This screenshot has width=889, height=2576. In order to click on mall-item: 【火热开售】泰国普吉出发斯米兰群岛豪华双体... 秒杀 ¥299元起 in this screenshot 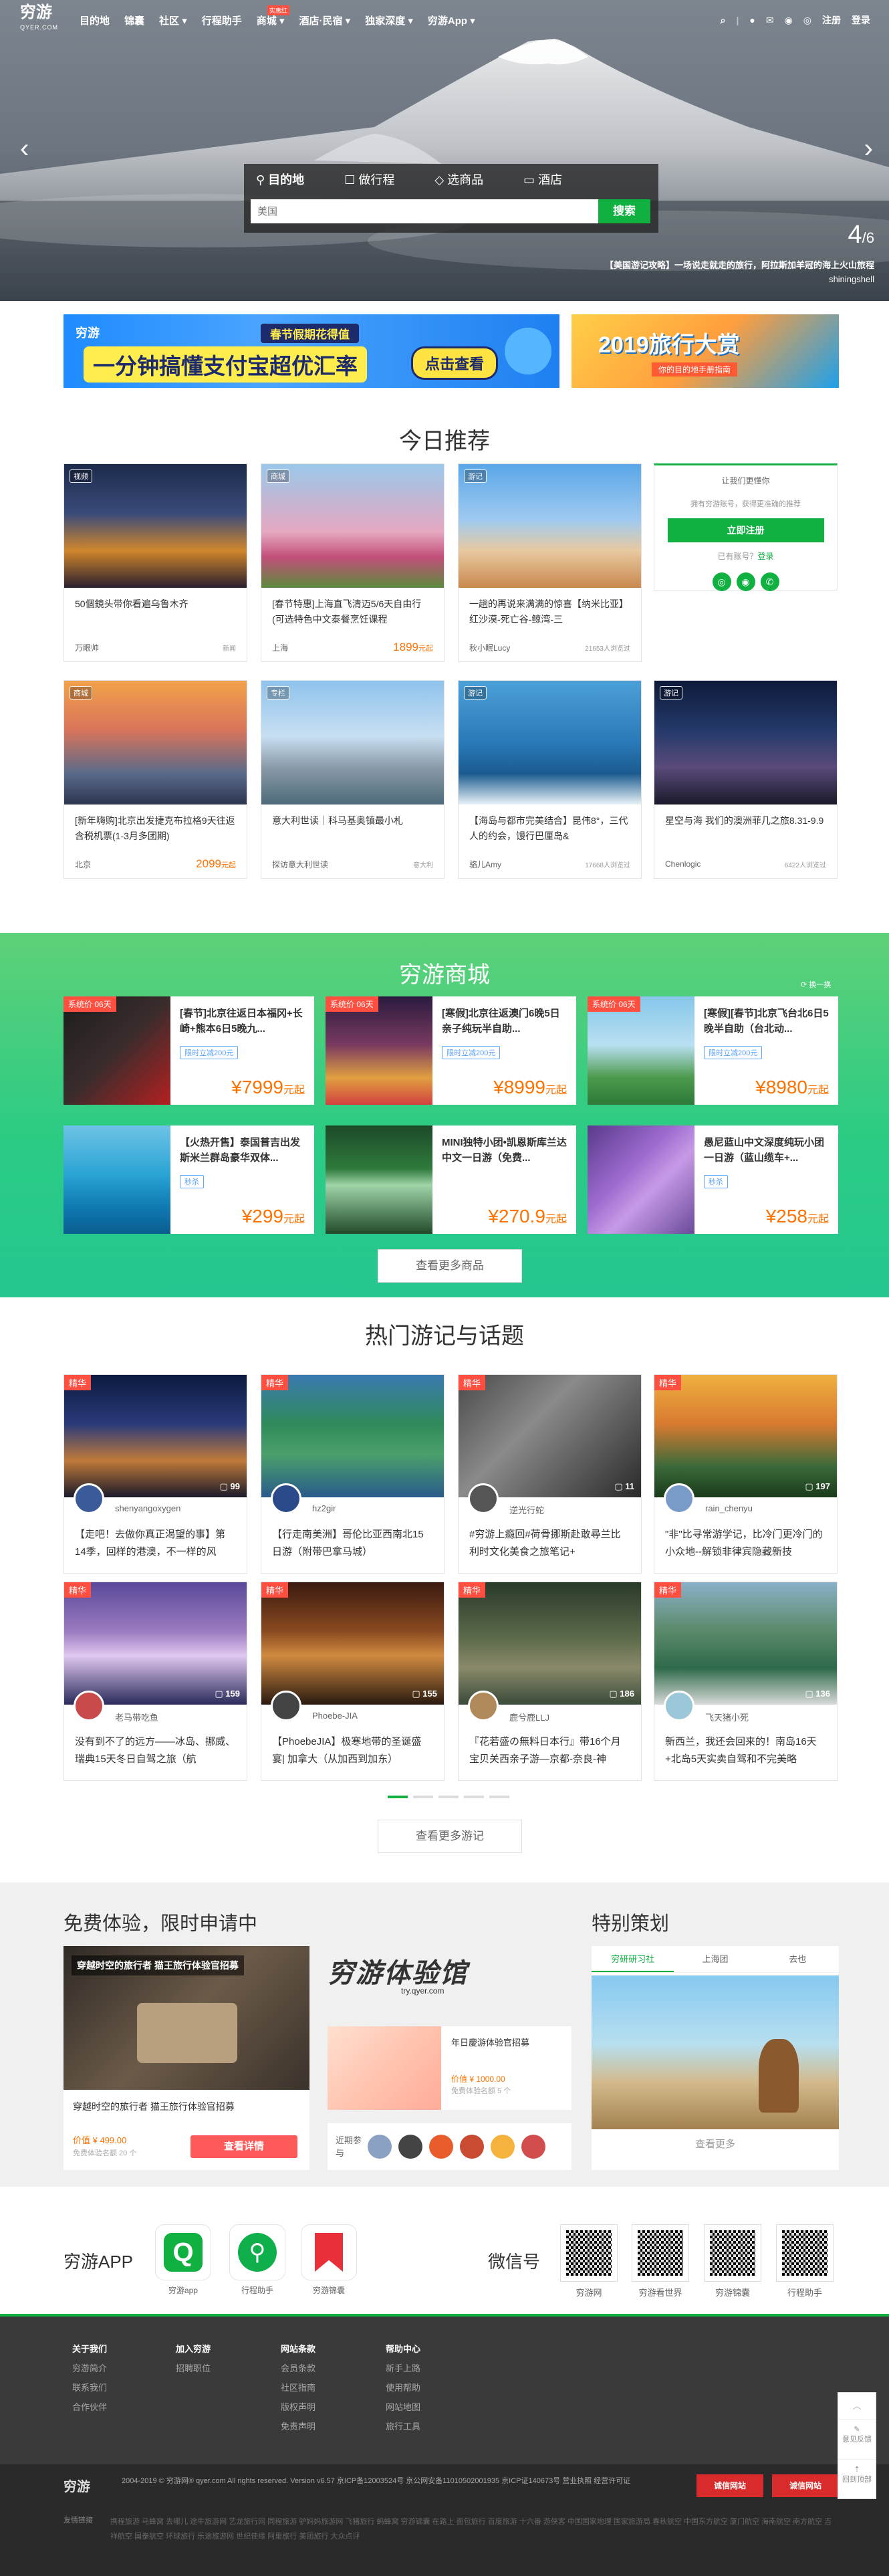, I will do `click(189, 1179)`.